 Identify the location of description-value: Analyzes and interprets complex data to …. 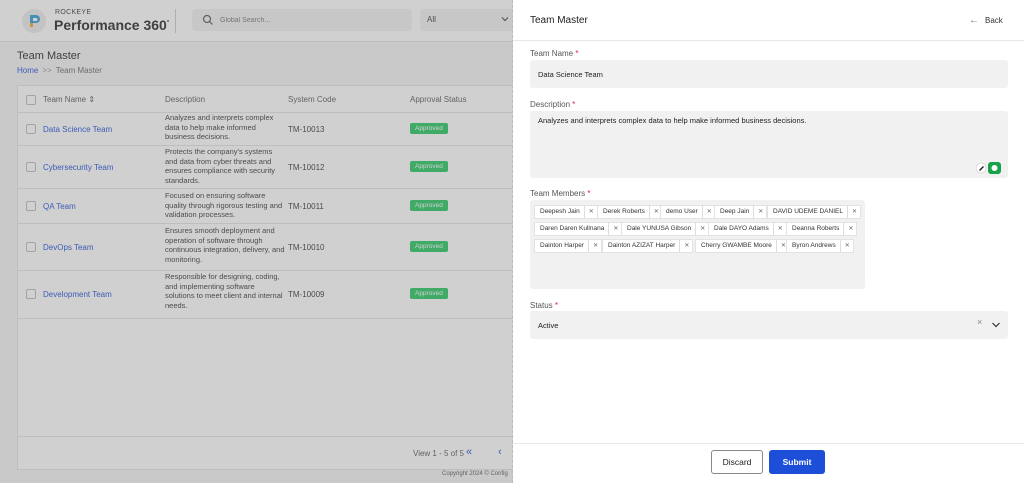
(672, 120).